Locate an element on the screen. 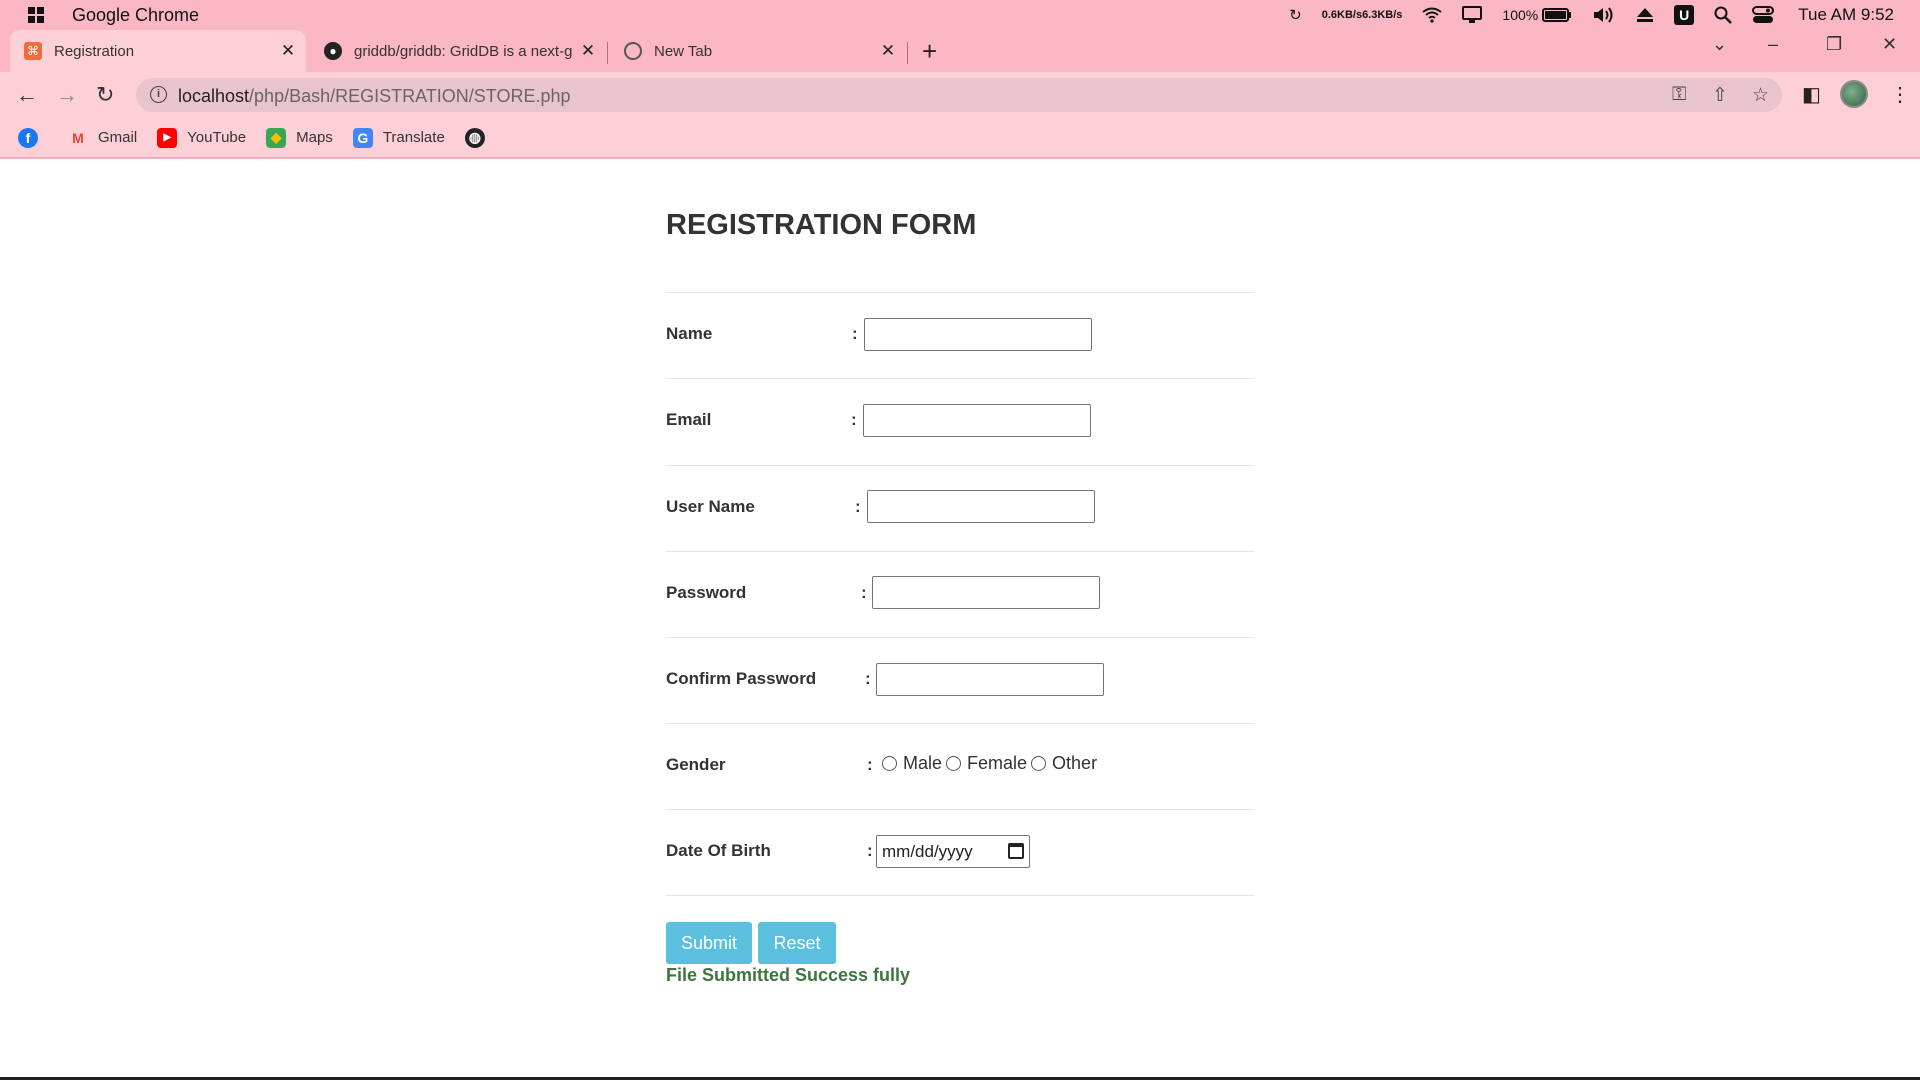  bookmark-label: Translate is located at coordinates (413, 137).